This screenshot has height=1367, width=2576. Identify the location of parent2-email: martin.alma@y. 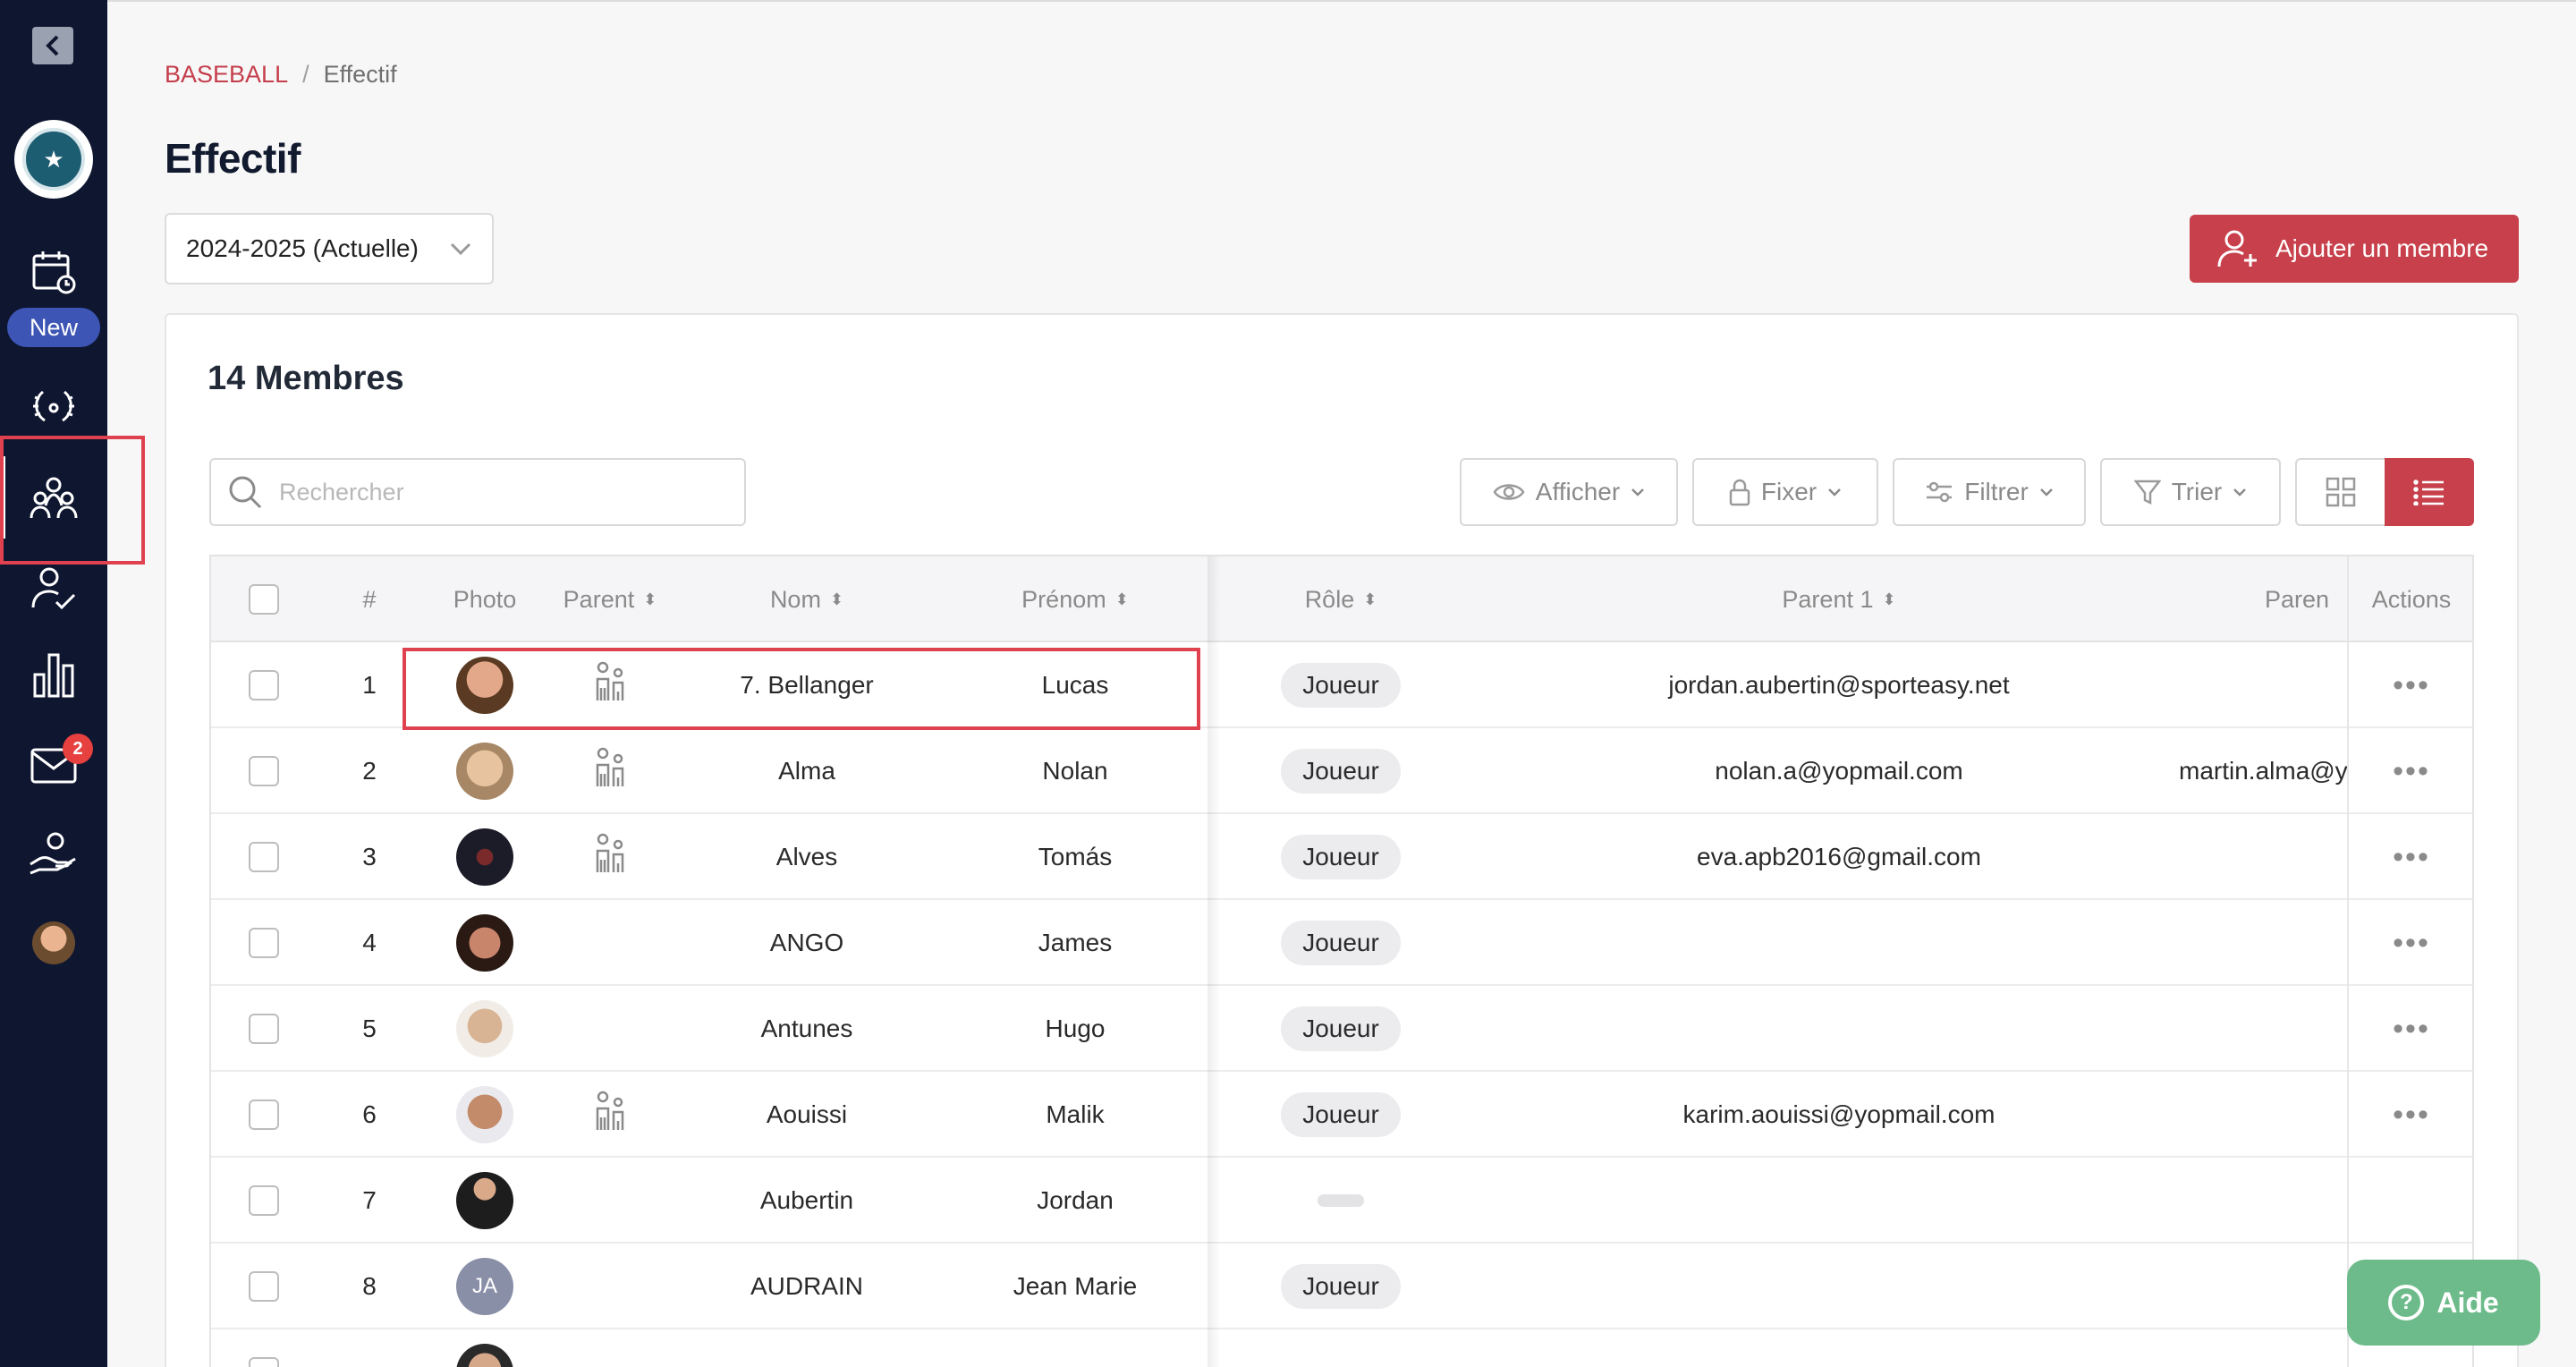
(2263, 771).